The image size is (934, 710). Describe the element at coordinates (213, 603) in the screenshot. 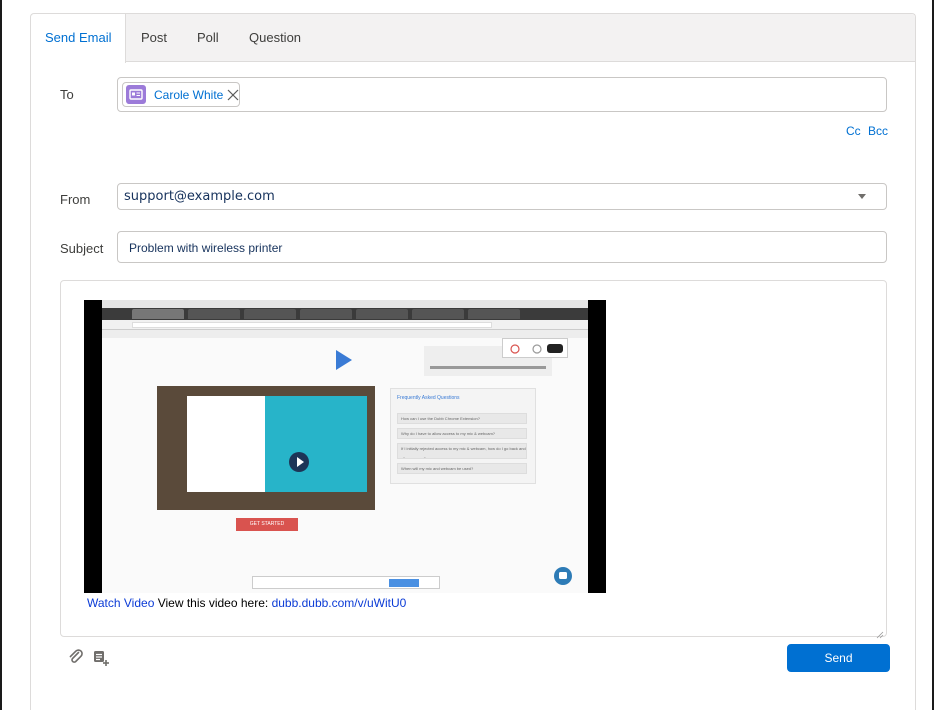

I see `body-text: View this video here:` at that location.